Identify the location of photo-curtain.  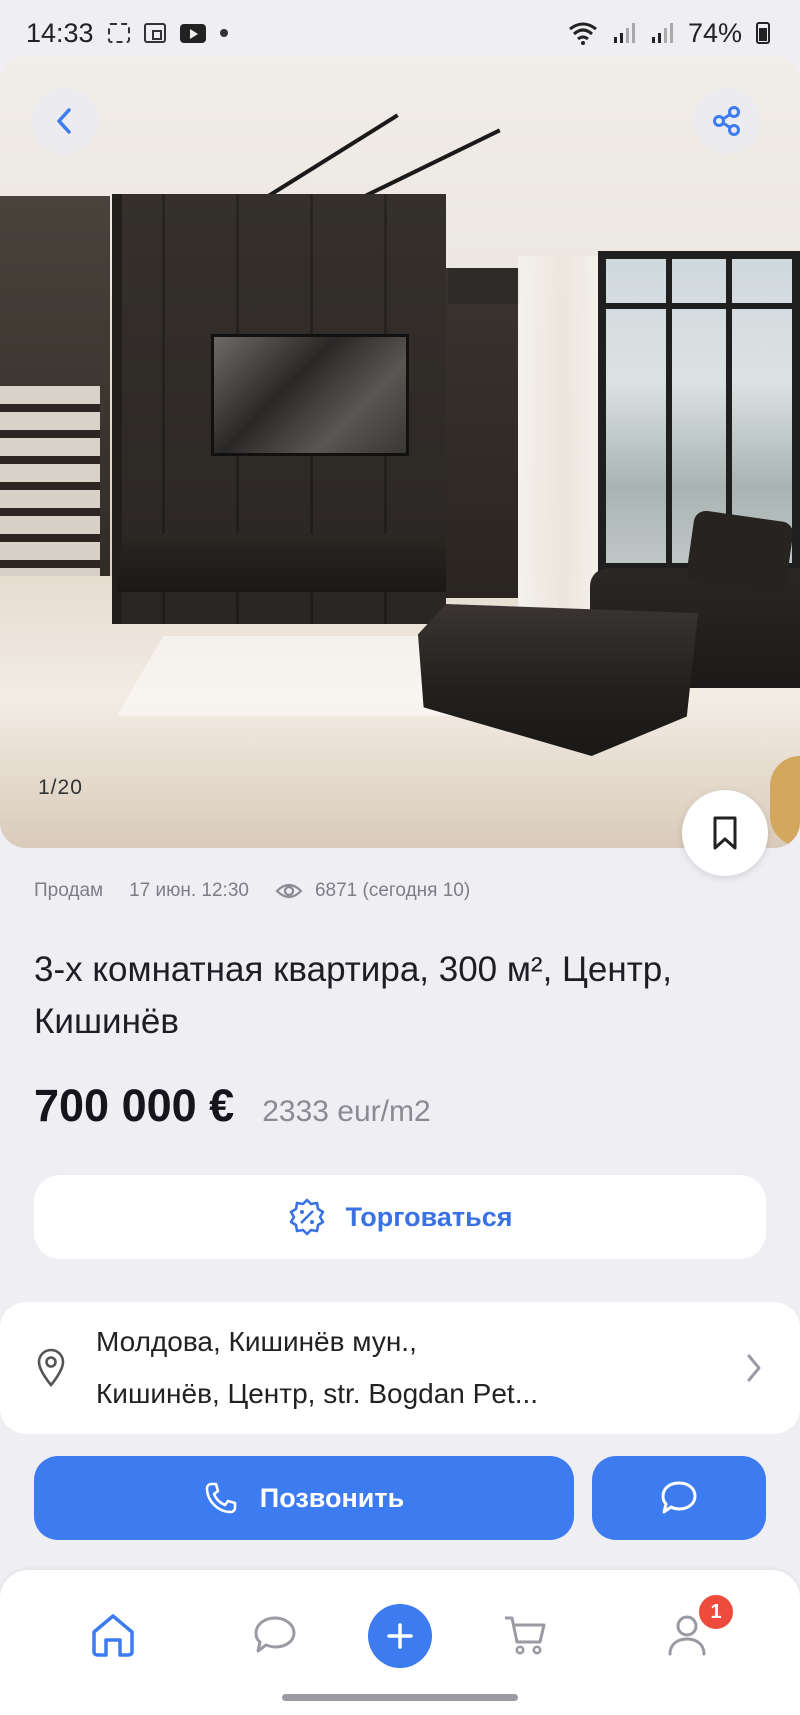
(563, 436).